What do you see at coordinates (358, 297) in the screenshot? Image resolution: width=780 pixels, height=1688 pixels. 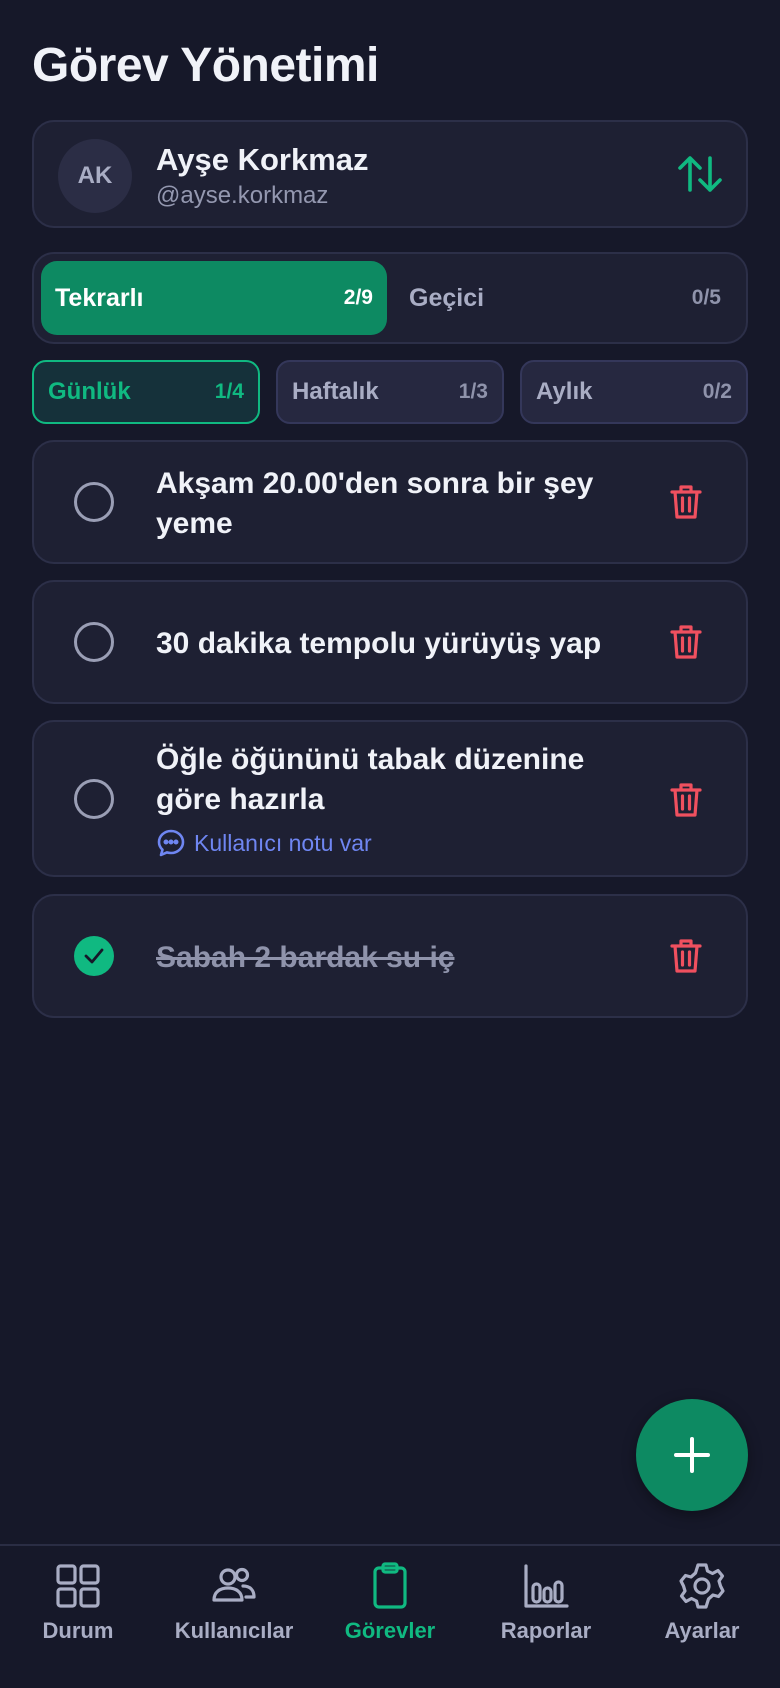 I see `tab-count: 2/9` at bounding box center [358, 297].